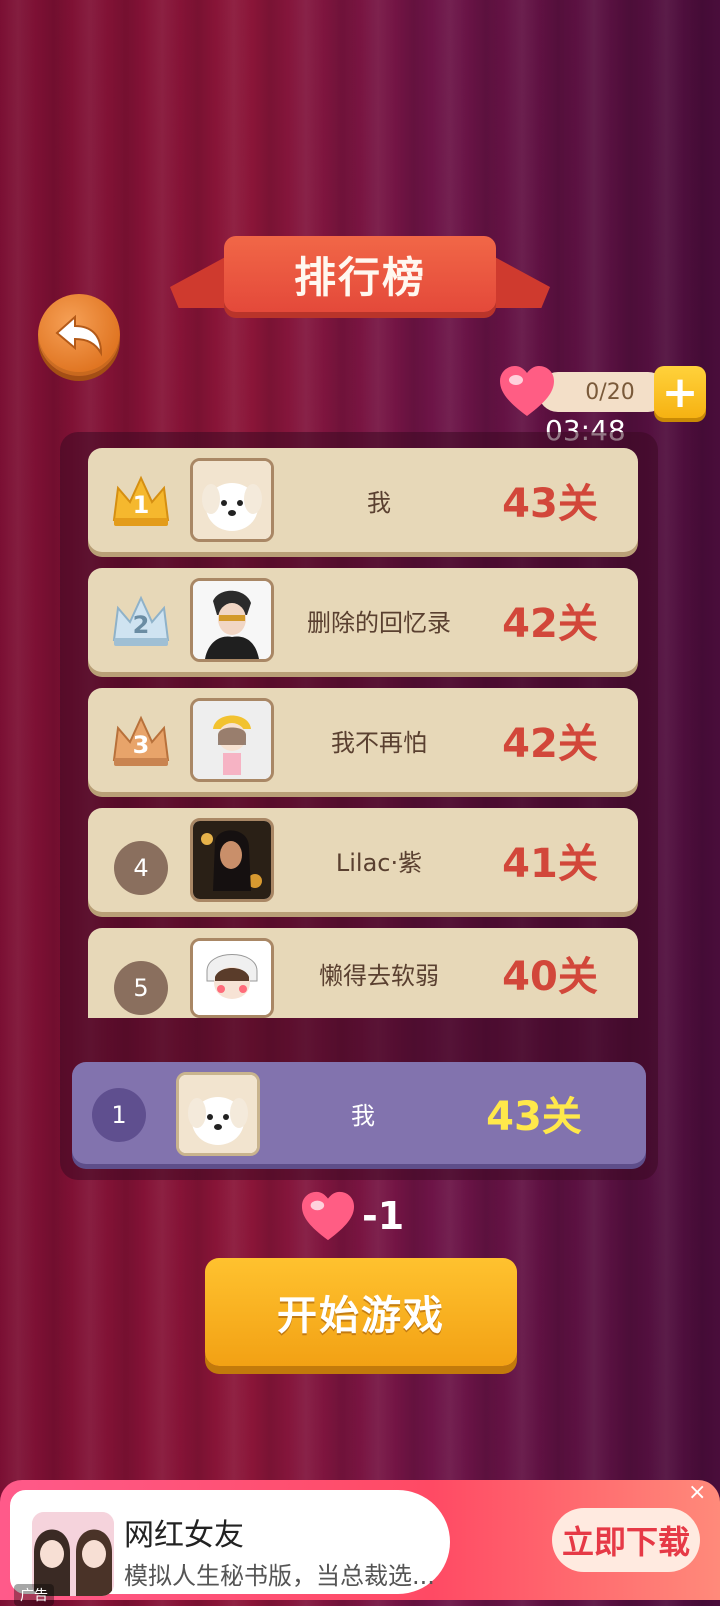 This screenshot has width=720, height=1606. Describe the element at coordinates (379, 862) in the screenshot. I see `player-name: Lilac·紫` at that location.